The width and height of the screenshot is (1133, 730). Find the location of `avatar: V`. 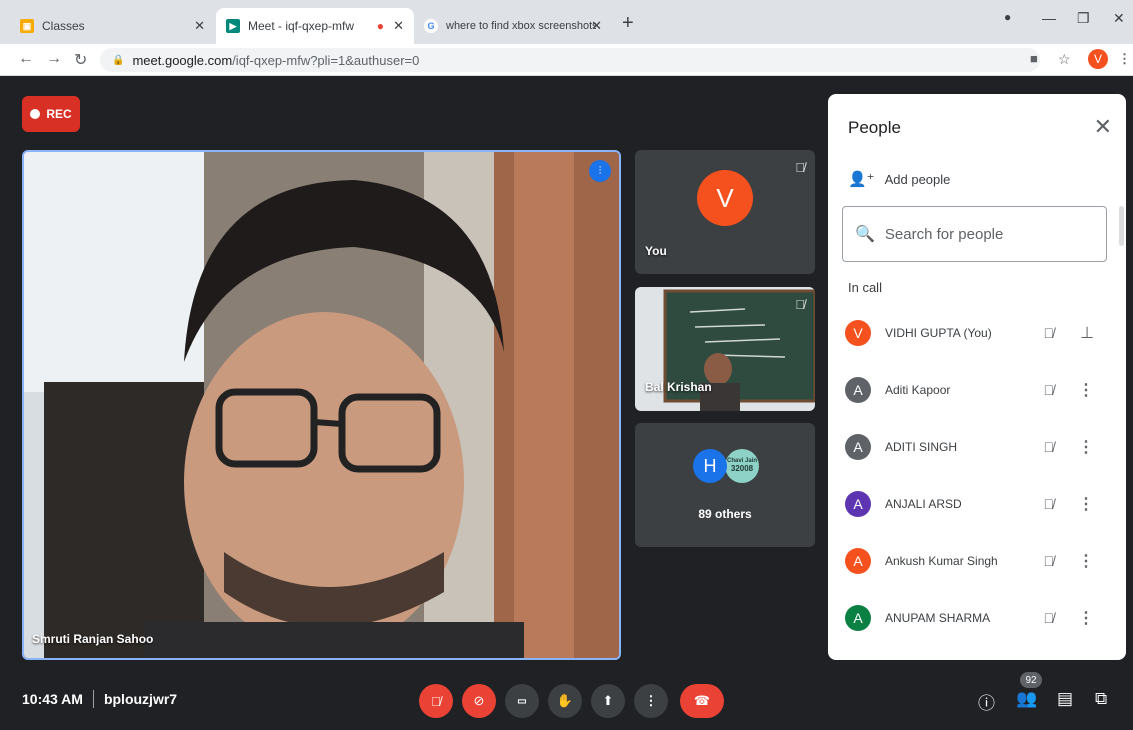

avatar: V is located at coordinates (858, 332).